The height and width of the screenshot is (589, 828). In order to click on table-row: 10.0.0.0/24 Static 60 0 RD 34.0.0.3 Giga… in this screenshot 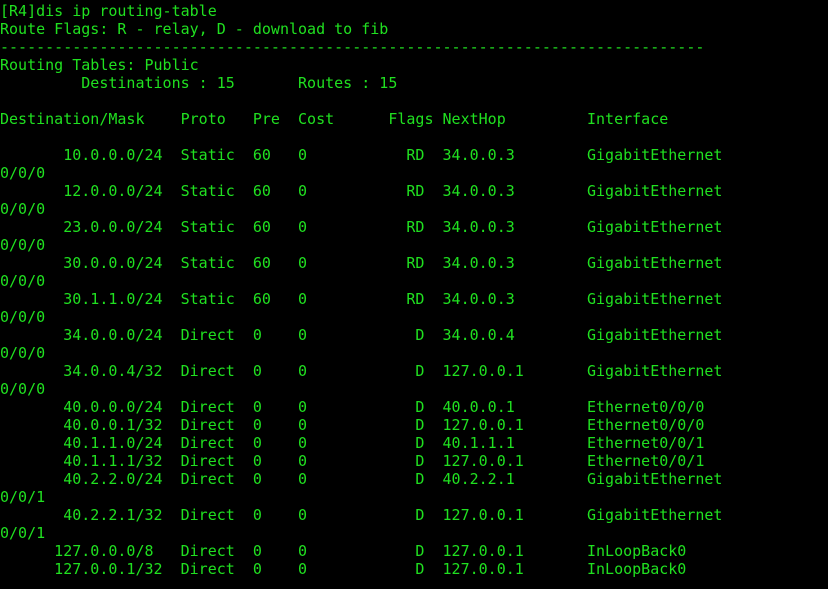, I will do `click(361, 155)`.